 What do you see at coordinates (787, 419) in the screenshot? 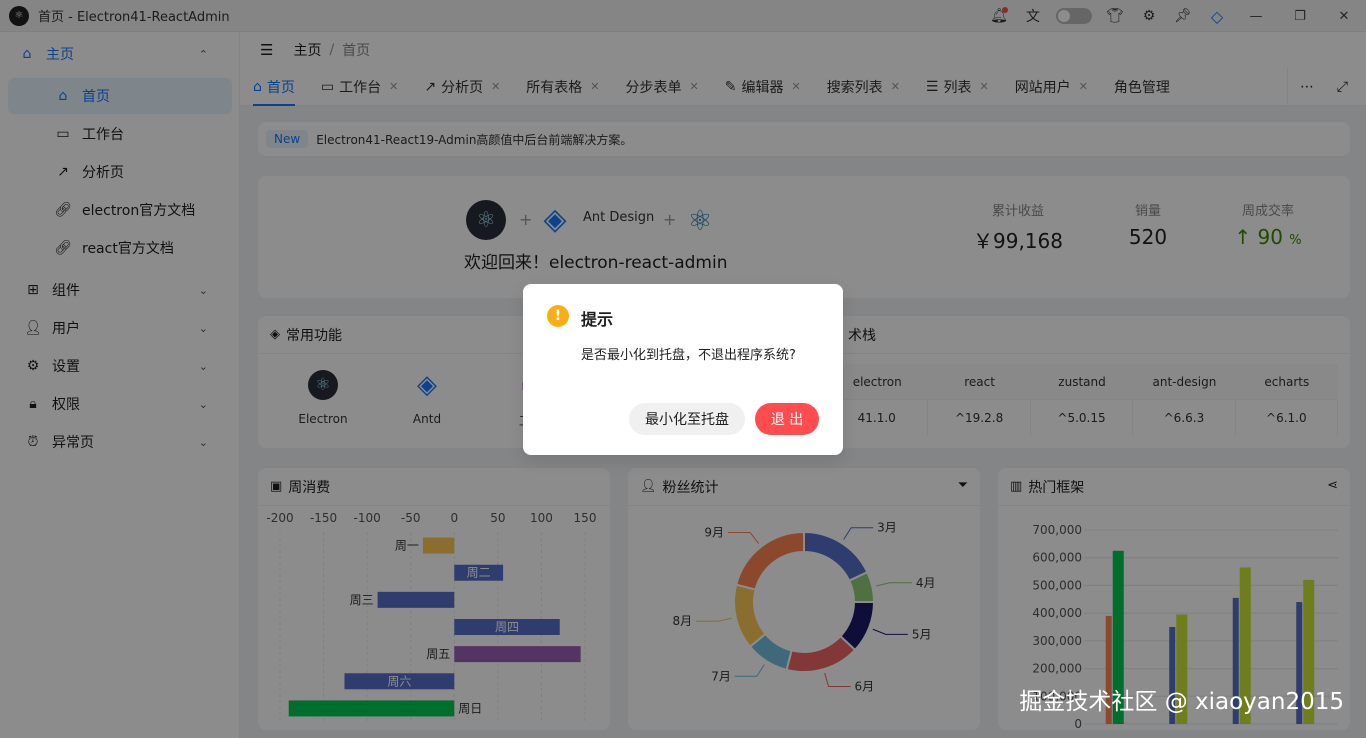
I see `exit-button: 退 出` at bounding box center [787, 419].